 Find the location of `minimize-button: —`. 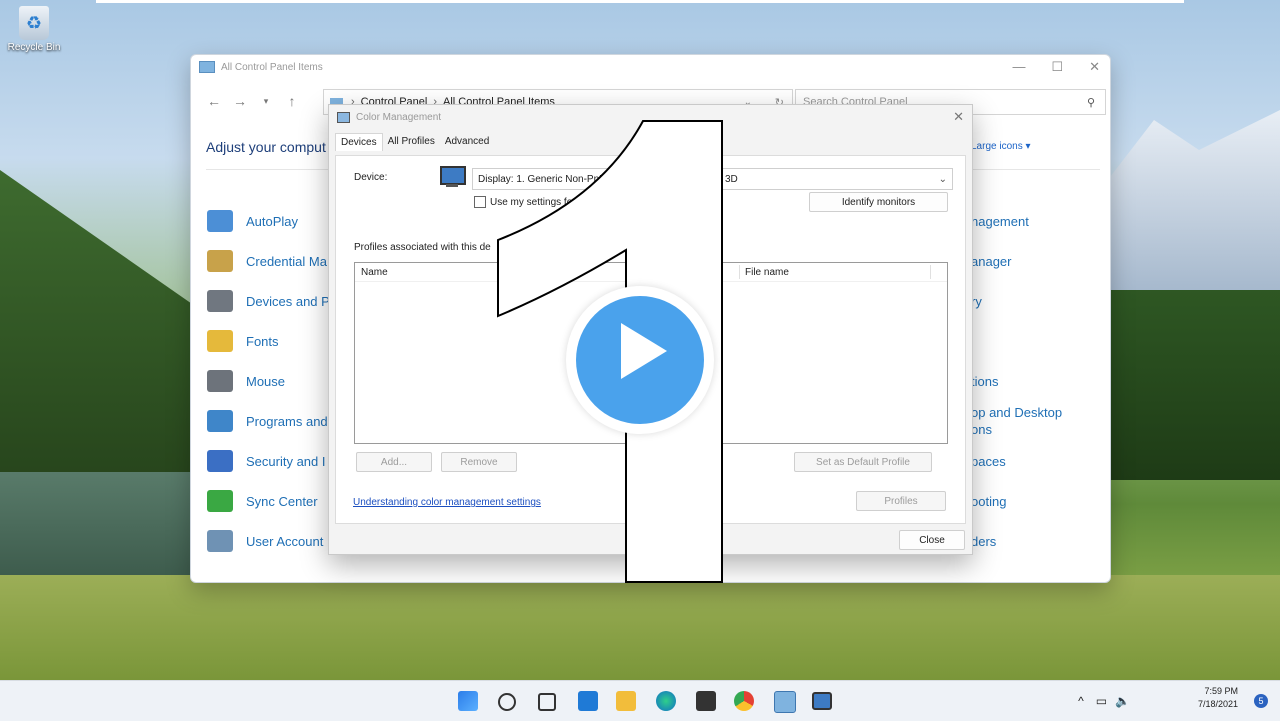

minimize-button: — is located at coordinates (1018, 67).